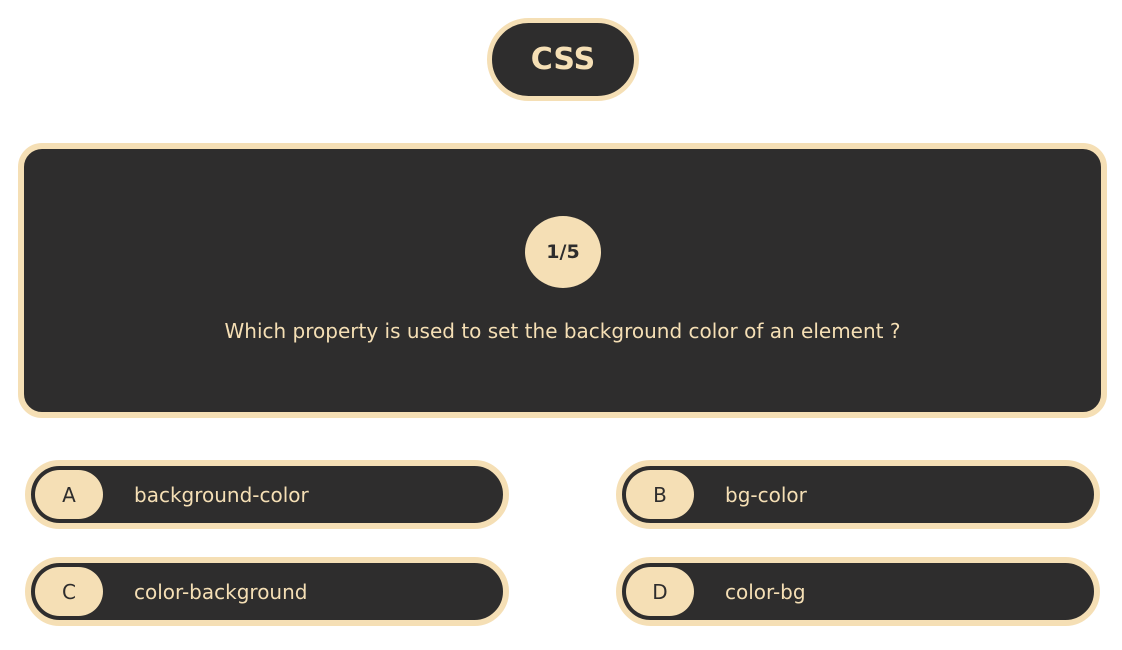 This screenshot has width=1122, height=650. What do you see at coordinates (858, 591) in the screenshot?
I see `answer-option-d: D color-bg` at bounding box center [858, 591].